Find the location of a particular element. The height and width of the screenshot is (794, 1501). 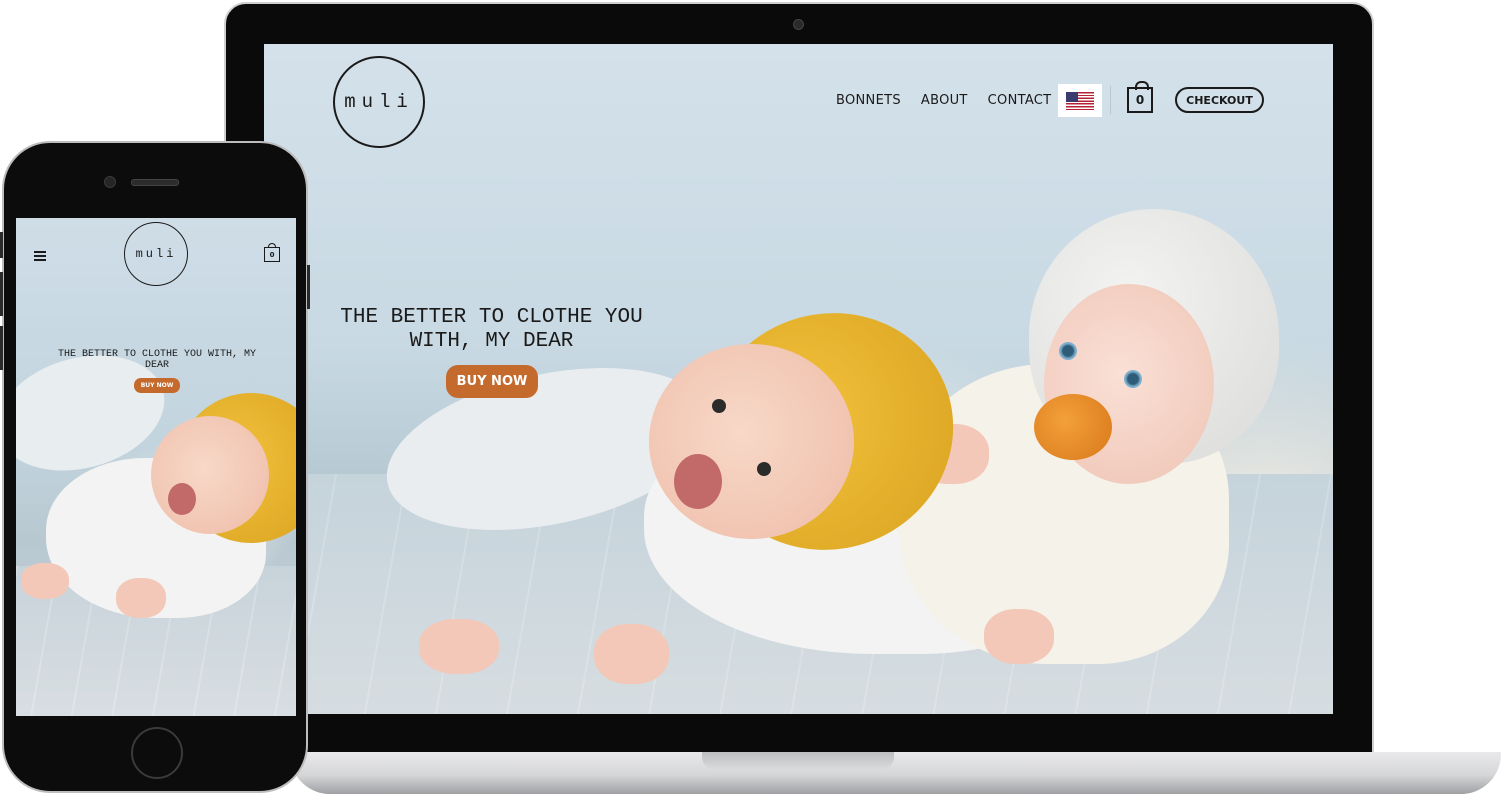

hamburger-icon is located at coordinates (40, 256).